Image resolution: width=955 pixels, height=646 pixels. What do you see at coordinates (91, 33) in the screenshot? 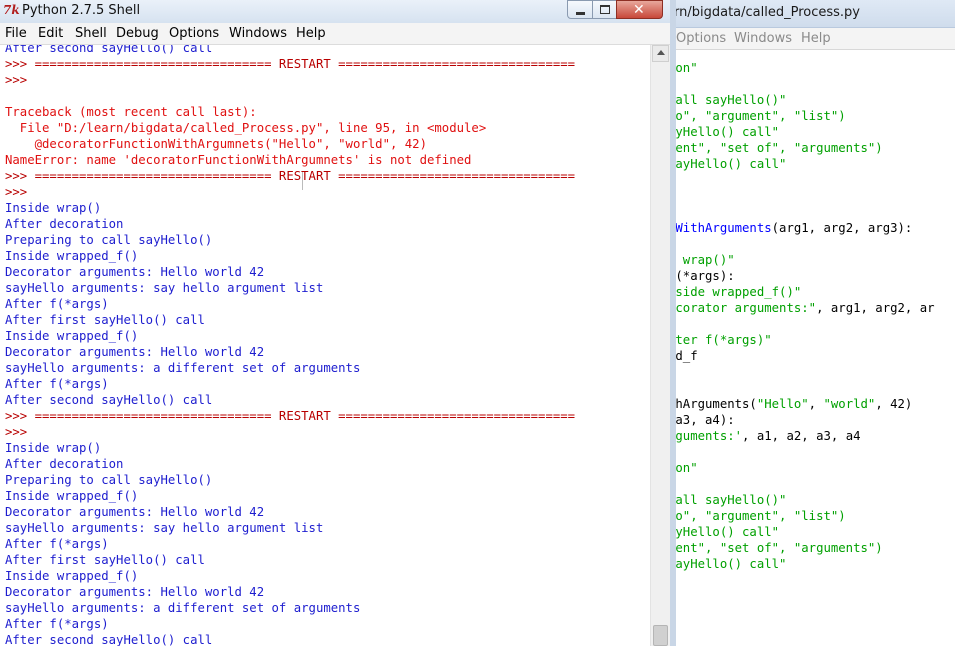
I see `menu-shell: Shell` at bounding box center [91, 33].